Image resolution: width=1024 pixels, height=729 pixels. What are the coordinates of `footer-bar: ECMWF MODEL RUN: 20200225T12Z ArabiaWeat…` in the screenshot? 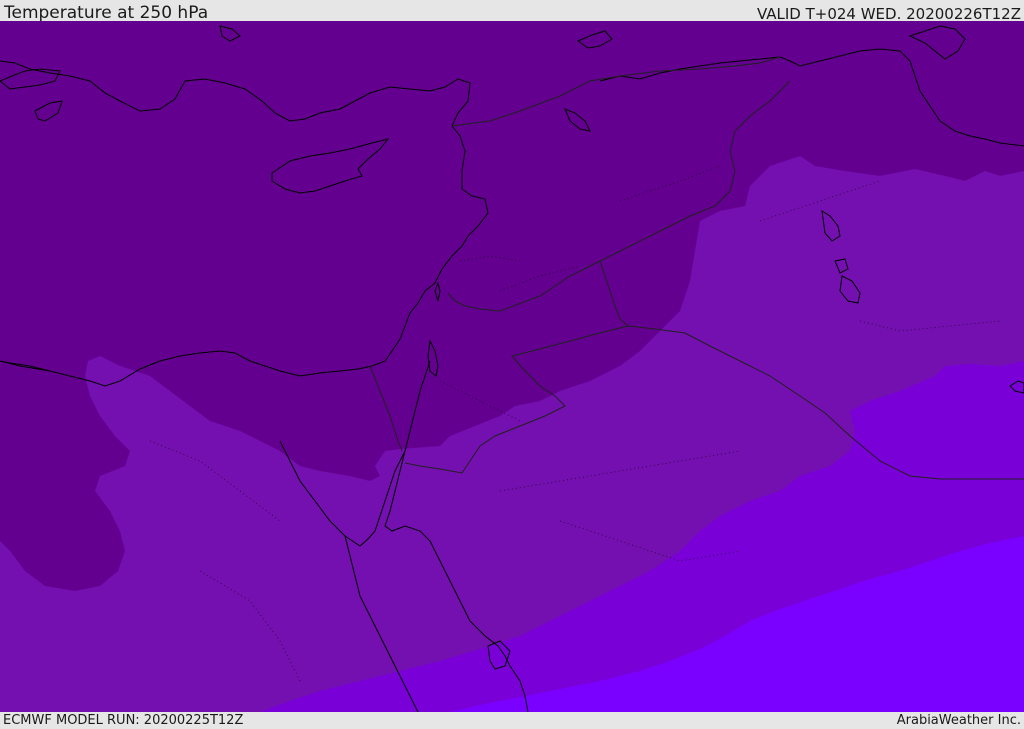 It's located at (512, 720).